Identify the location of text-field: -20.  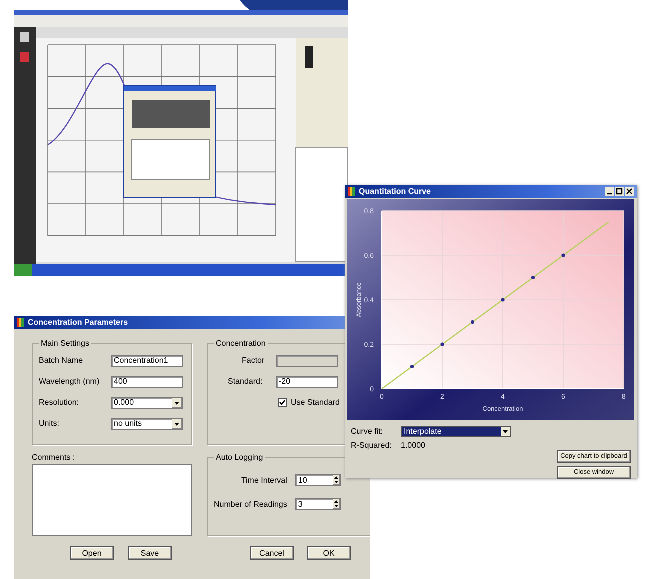
(307, 382).